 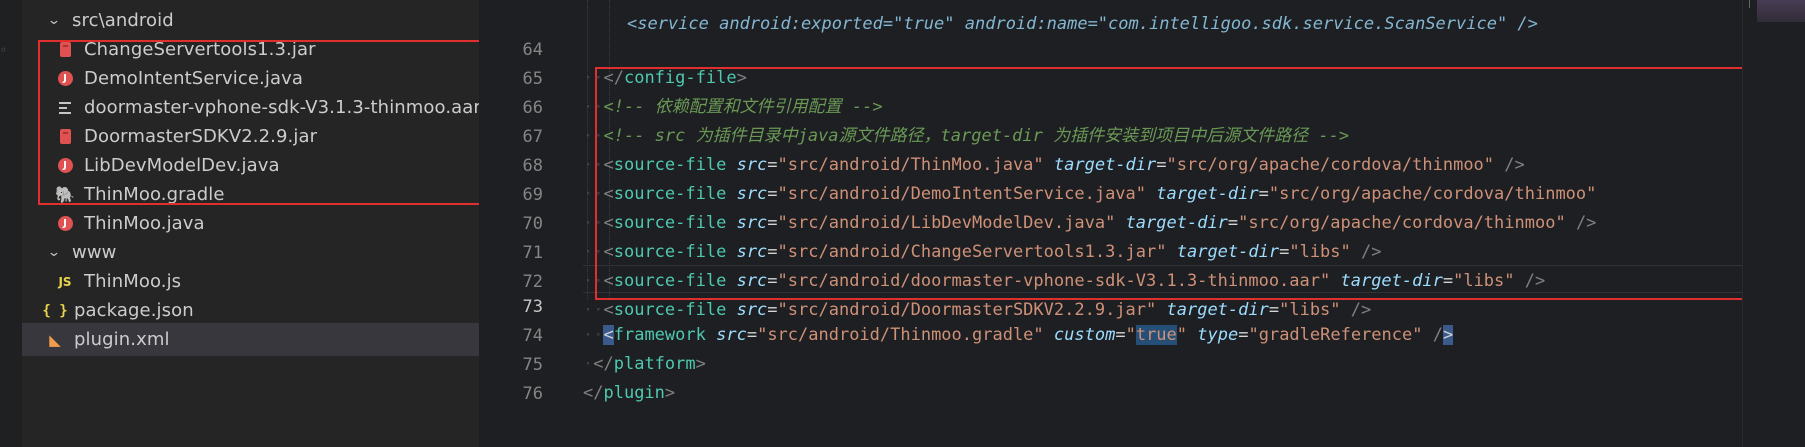 What do you see at coordinates (614, 350) in the screenshot?
I see `code-line-74: 74 ·</platform>` at bounding box center [614, 350].